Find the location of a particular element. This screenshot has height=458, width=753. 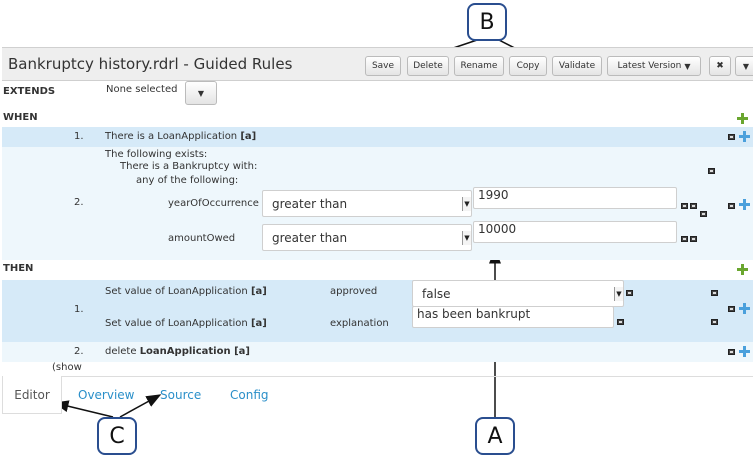

latest-version-label: Latest Version is located at coordinates (649, 66).